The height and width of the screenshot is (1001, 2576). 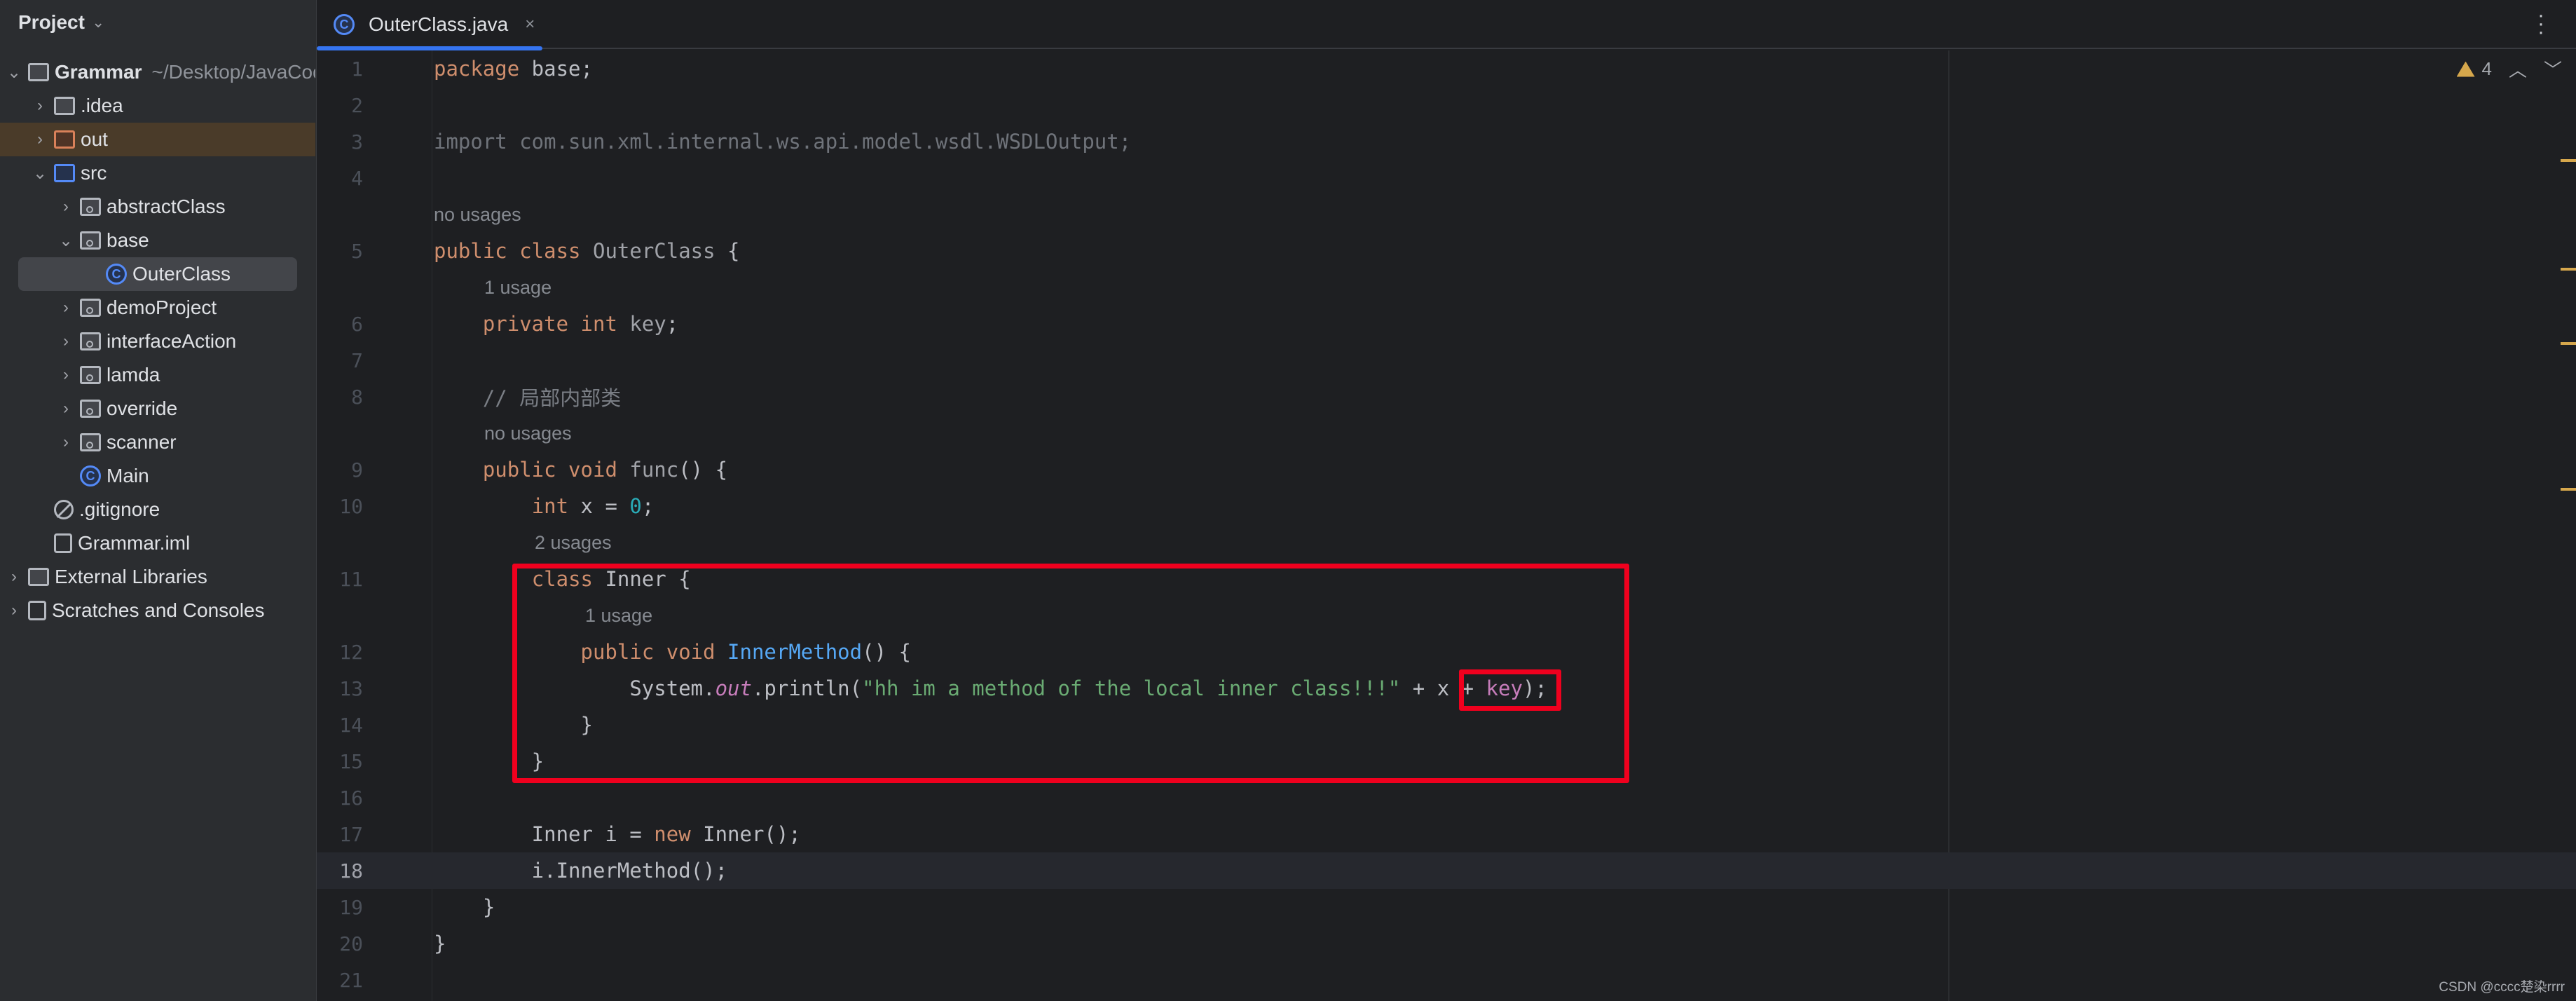 What do you see at coordinates (1447, 980) in the screenshot?
I see `code-line: 21` at bounding box center [1447, 980].